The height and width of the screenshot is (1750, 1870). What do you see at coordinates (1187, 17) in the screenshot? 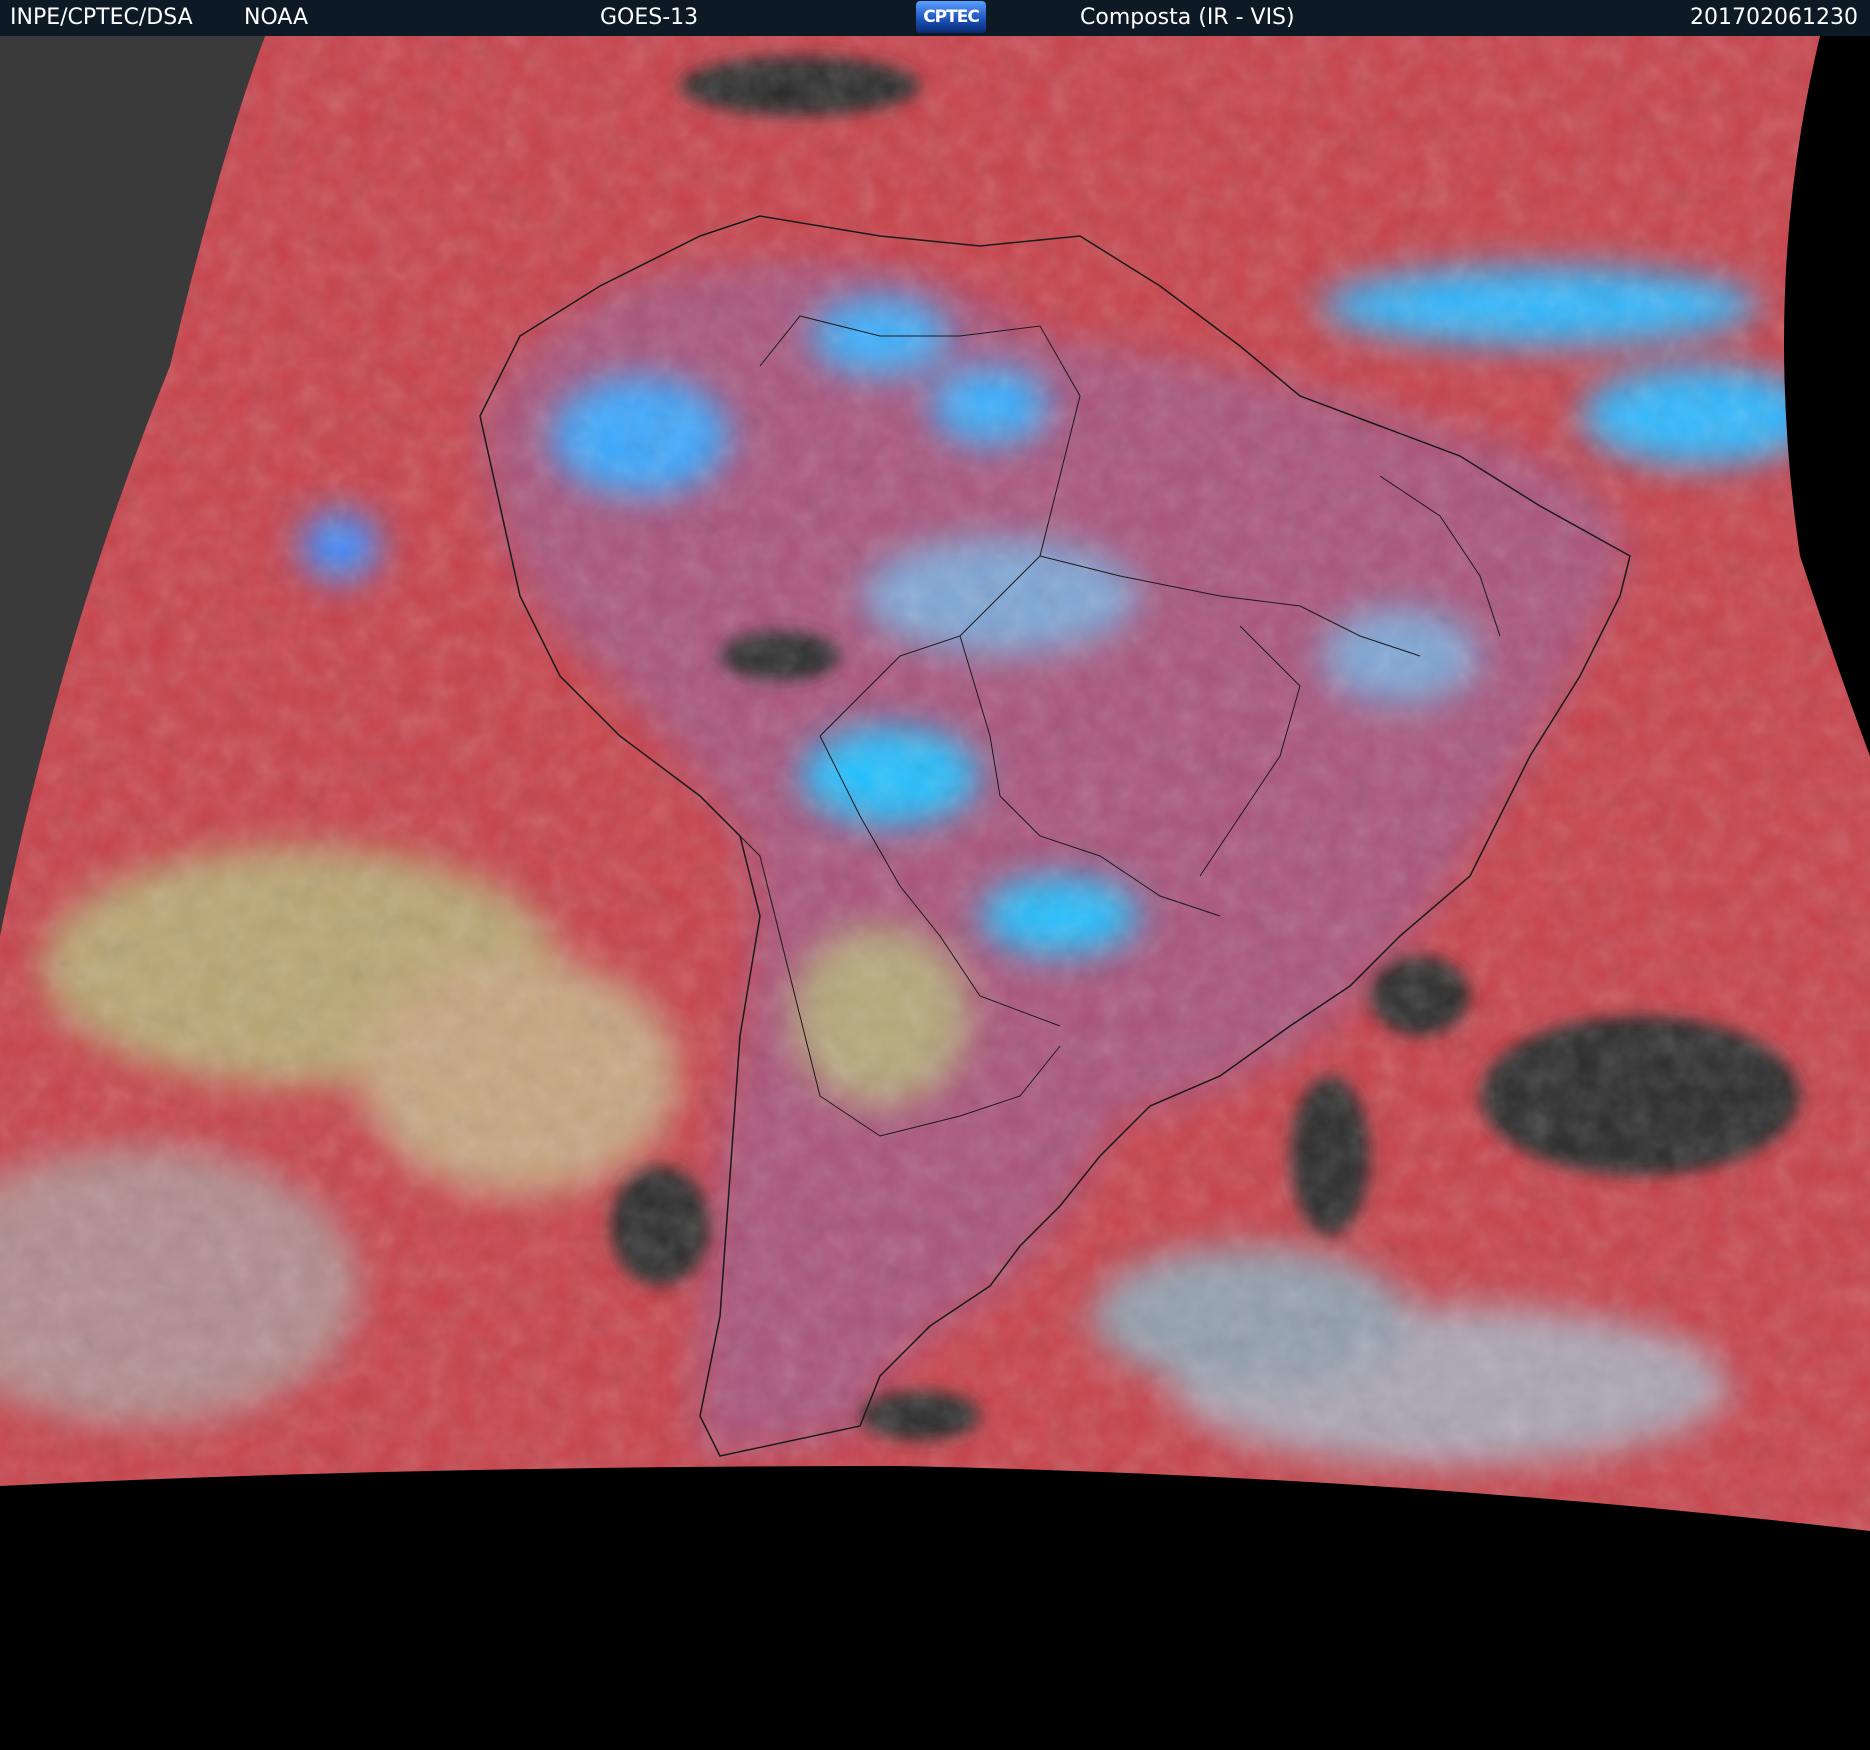
I see `product-label: Composta (IR - VIS)` at bounding box center [1187, 17].